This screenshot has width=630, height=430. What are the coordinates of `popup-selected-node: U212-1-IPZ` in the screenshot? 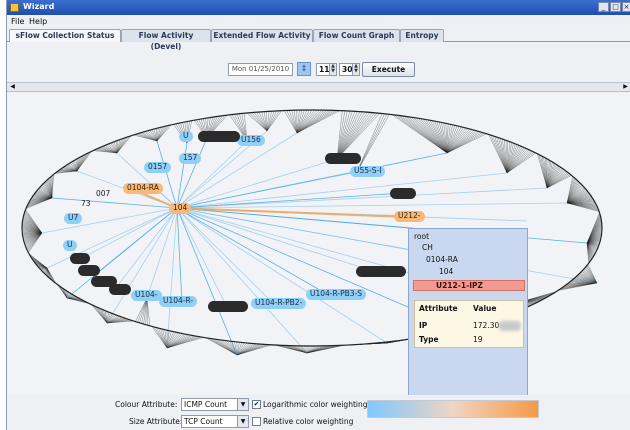 It's located at (469, 285).